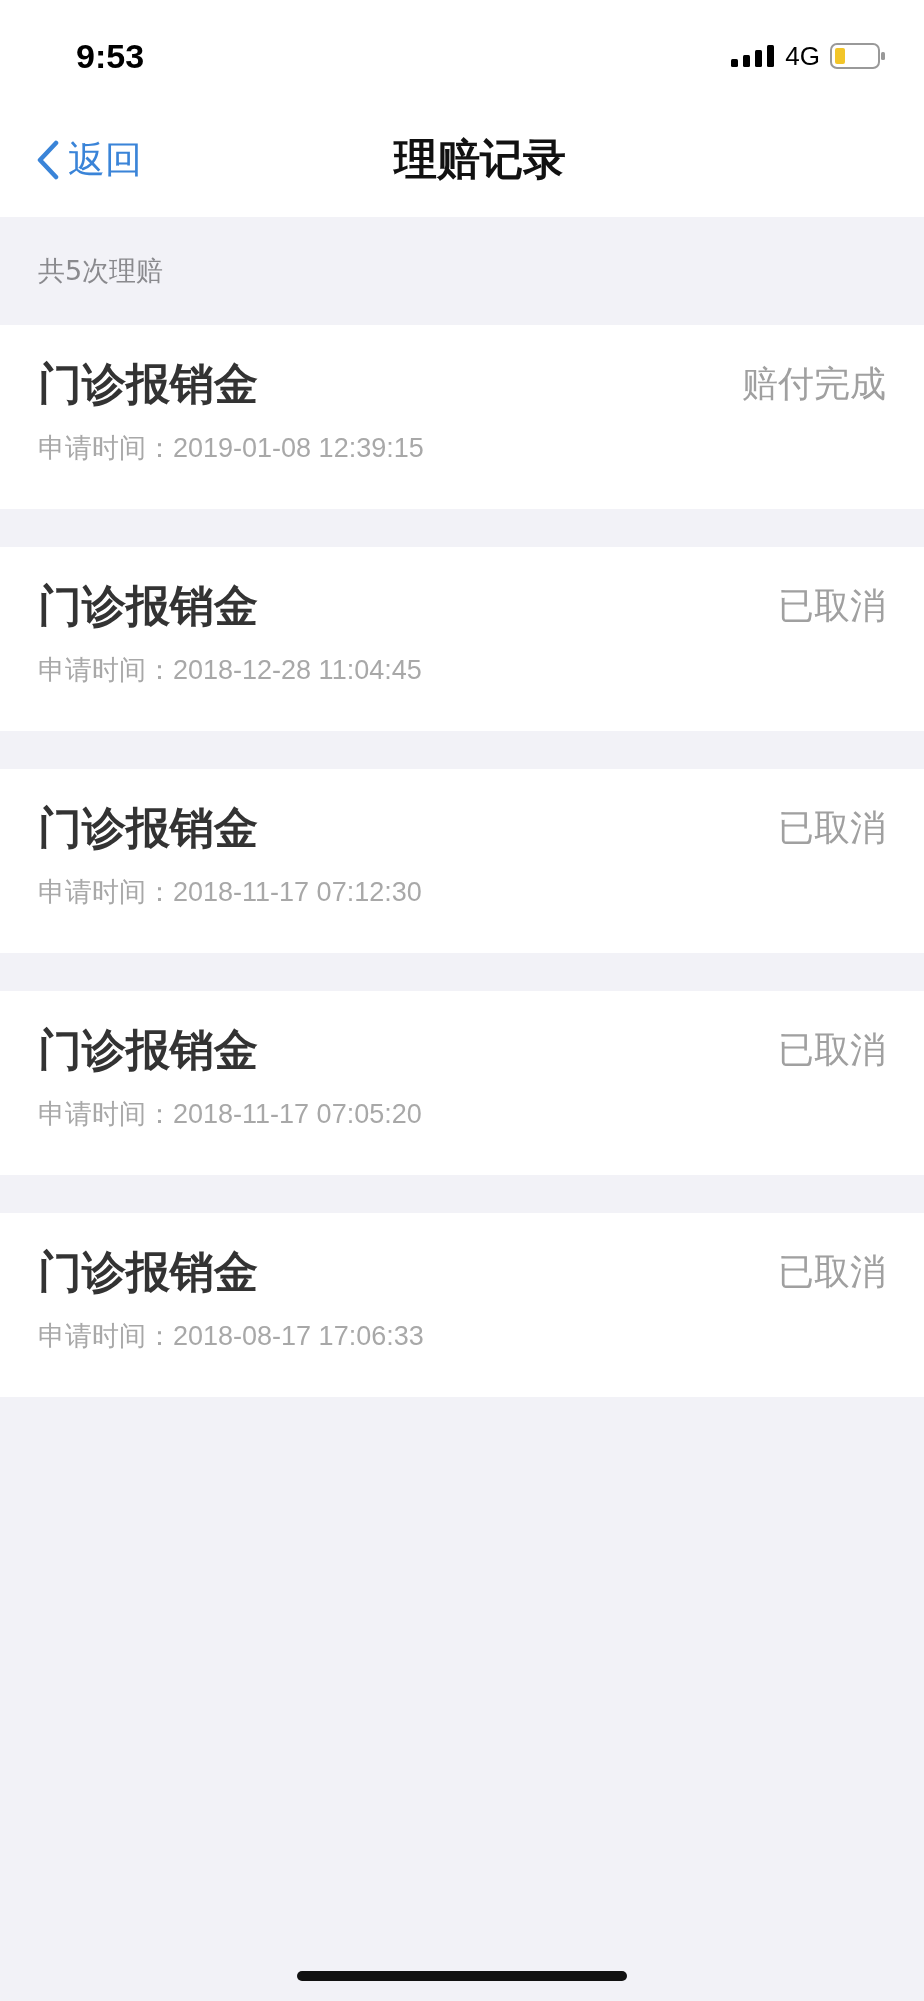  Describe the element at coordinates (231, 1336) in the screenshot. I see `claim-time: 申请时间：2018-08-17 17:06:33` at that location.